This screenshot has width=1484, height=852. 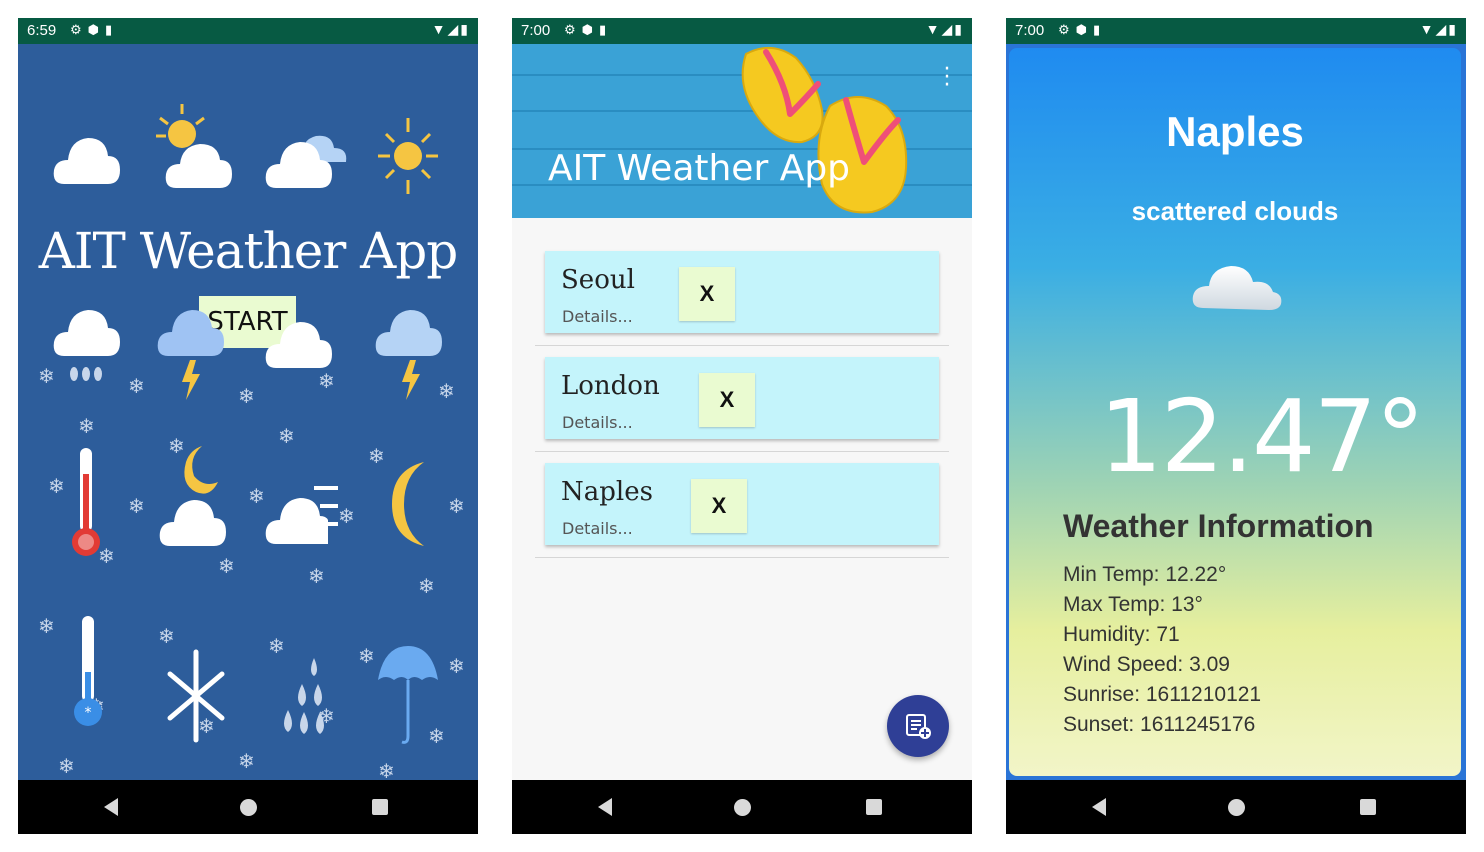 What do you see at coordinates (408, 355) in the screenshot?
I see `storm-rain-icon` at bounding box center [408, 355].